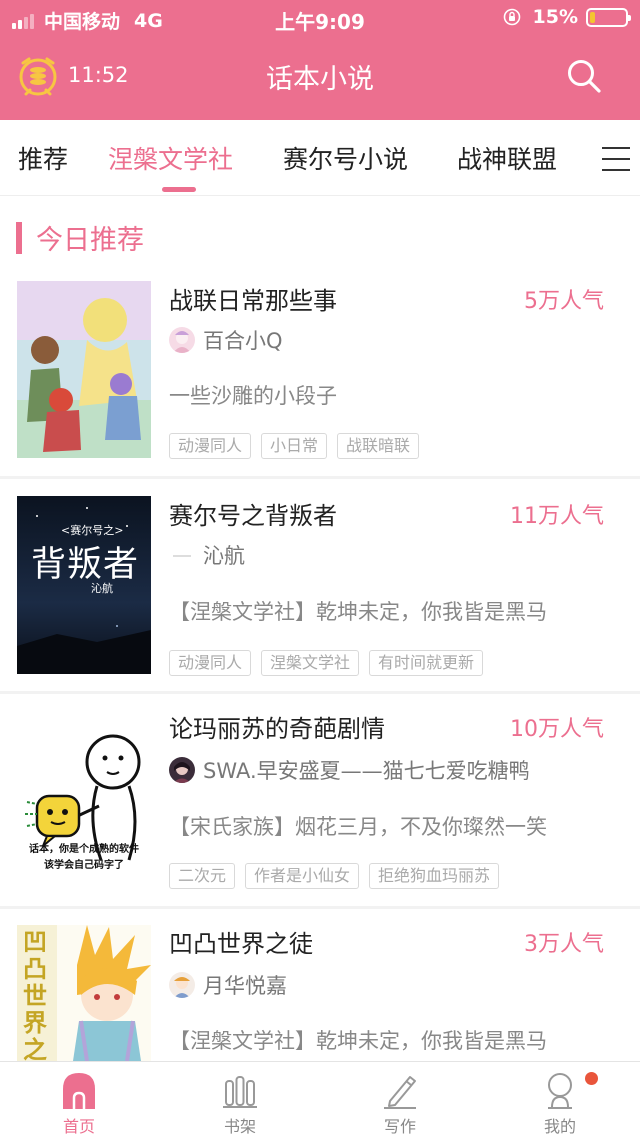  I want to click on status-right: 15%, so click(567, 17).